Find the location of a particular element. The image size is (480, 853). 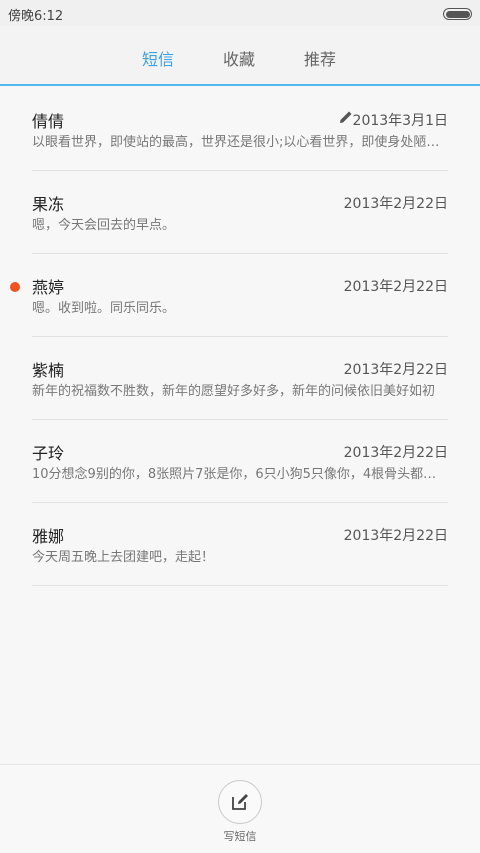

message-preview: 新年的祝福数不胜数，新年的愿望好多好多，新年的问候依旧美好如初 is located at coordinates (234, 391).